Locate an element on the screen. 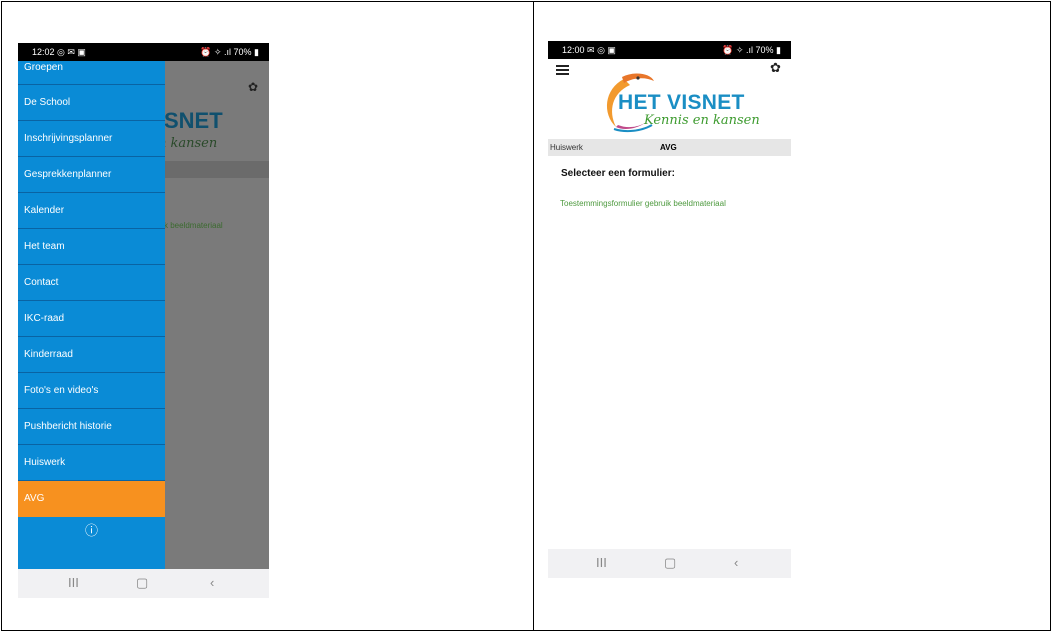 Image resolution: width=1052 pixels, height=632 pixels. menu-item-ikc-raad: IKC-raad is located at coordinates (91, 319).